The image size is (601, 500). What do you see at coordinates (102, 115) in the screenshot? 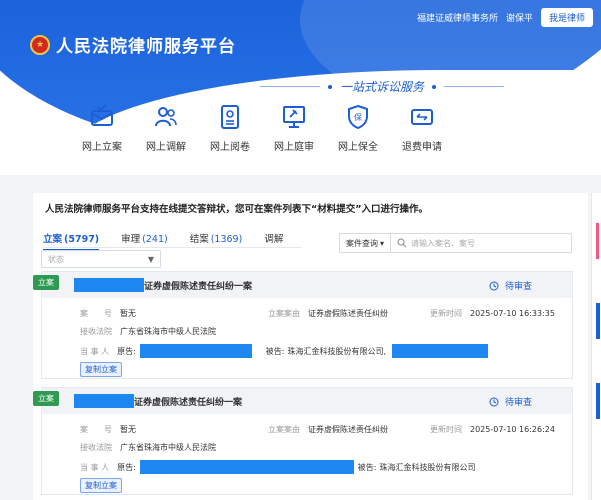
I see `mail-check-icon` at bounding box center [102, 115].